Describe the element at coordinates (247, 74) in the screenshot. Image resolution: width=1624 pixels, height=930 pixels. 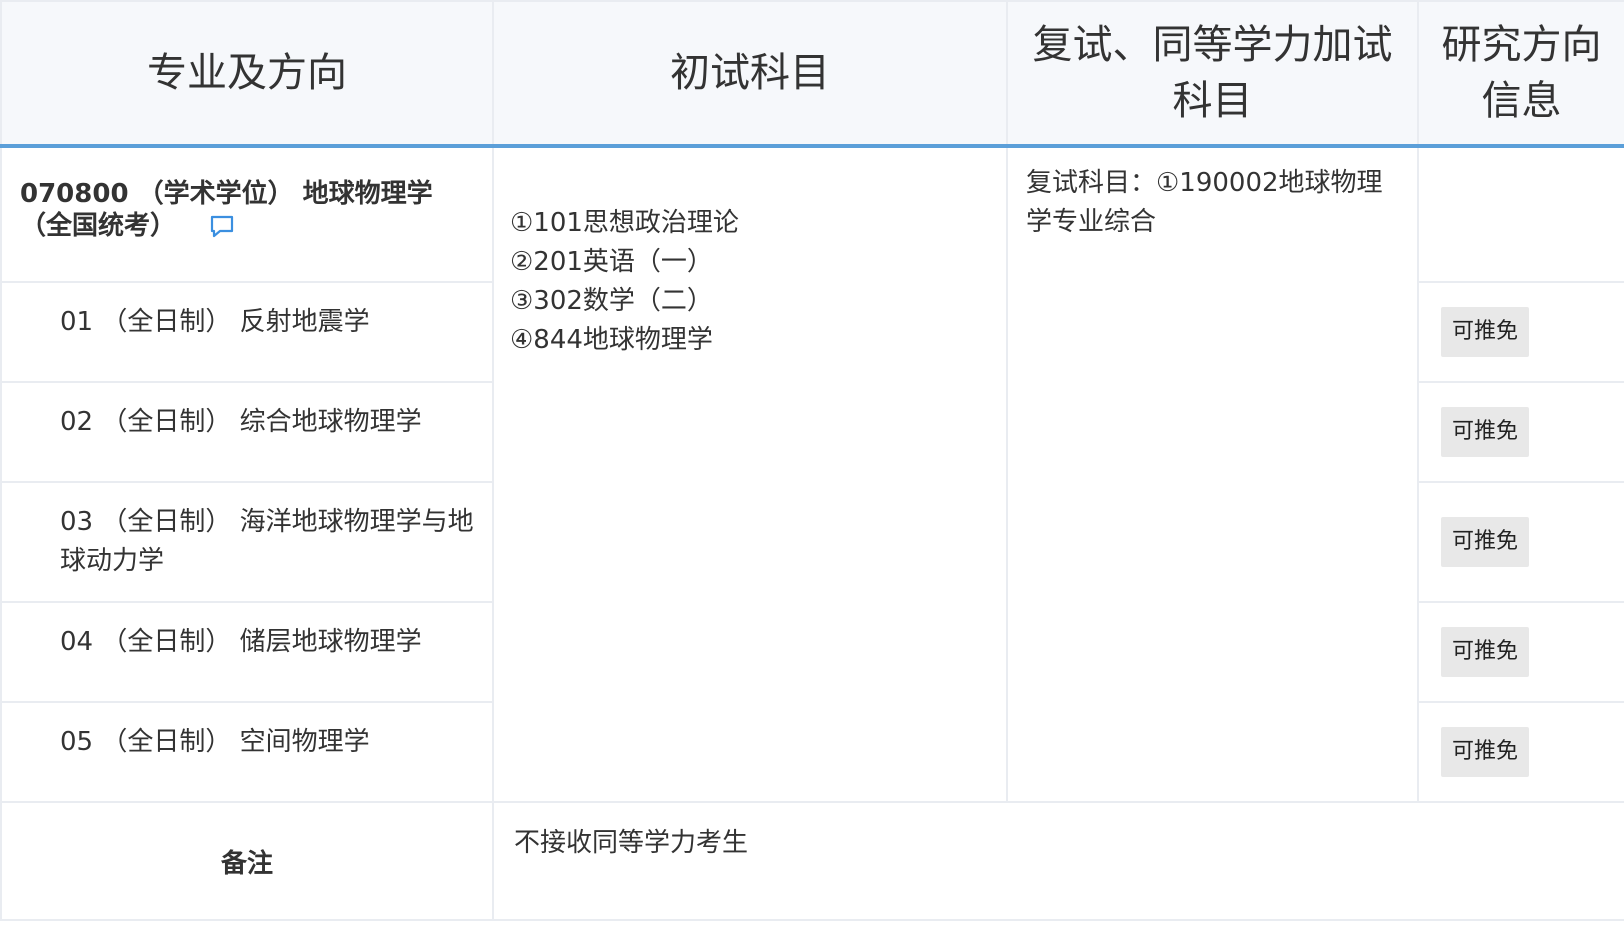
I see `header-major: 专业及方向` at that location.